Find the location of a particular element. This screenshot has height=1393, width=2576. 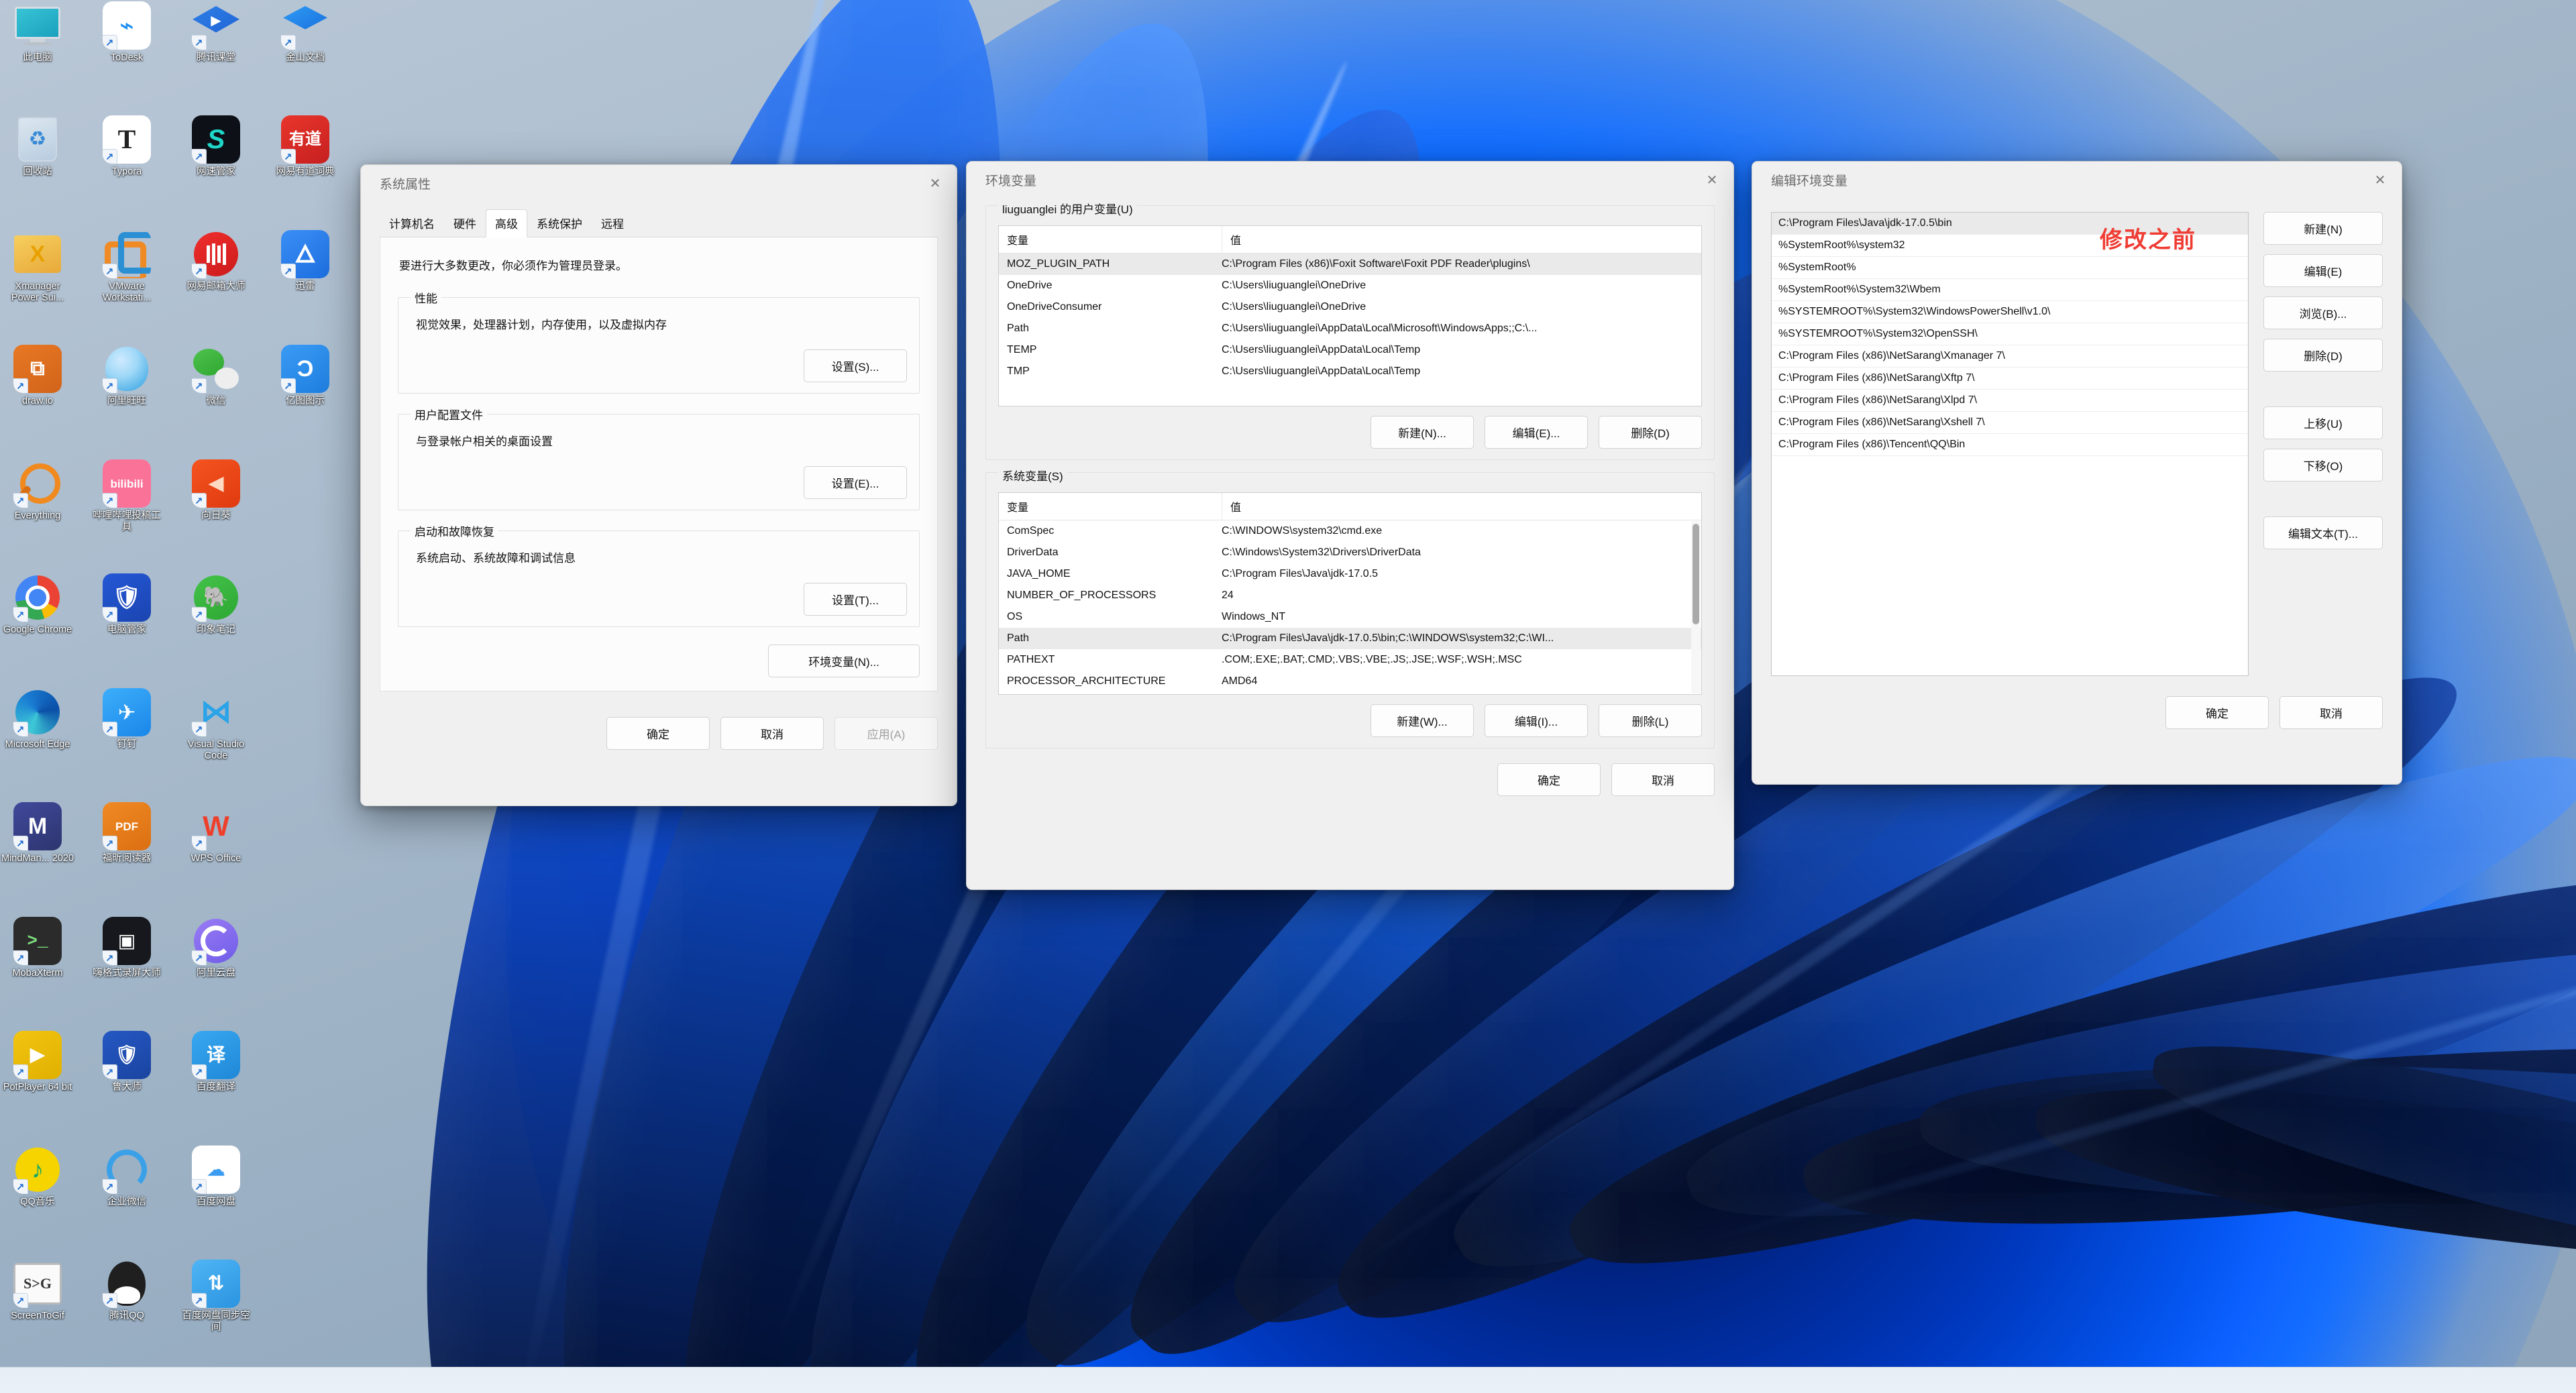

list-item: C:\Program Files\Java\jdk-17.0.5\bin is located at coordinates (2010, 224).